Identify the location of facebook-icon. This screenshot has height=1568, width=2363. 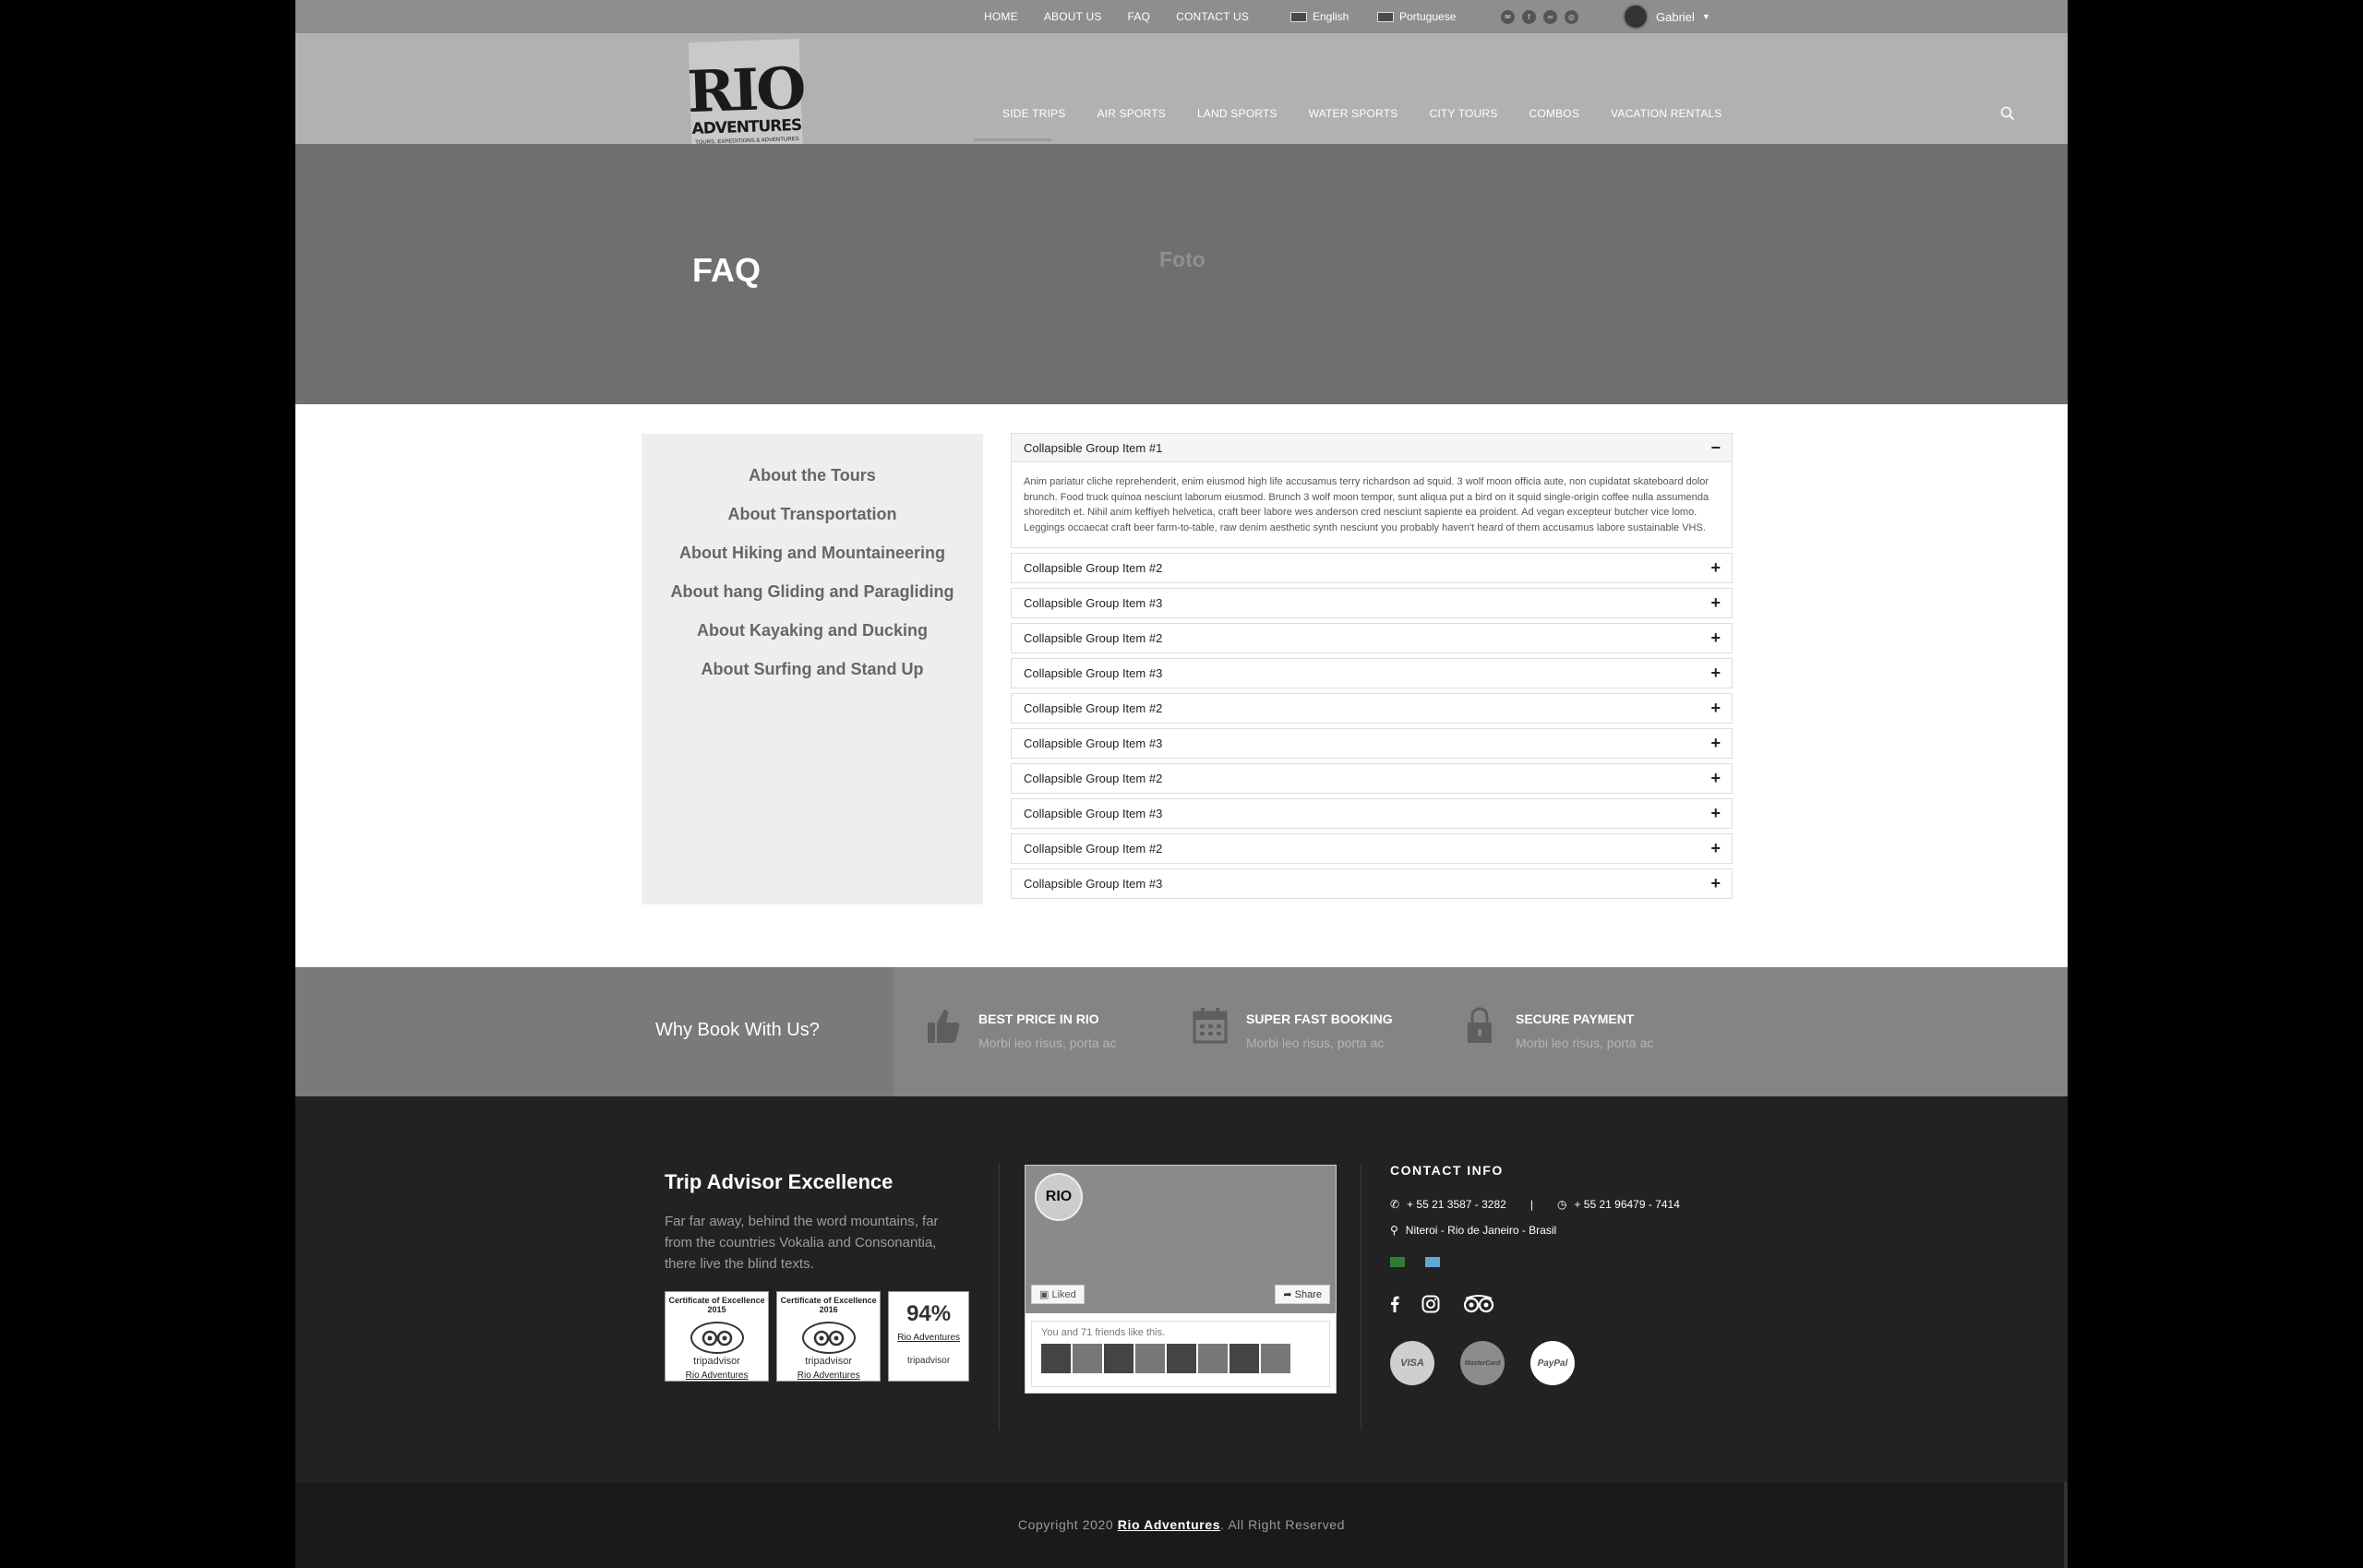
(1394, 1304).